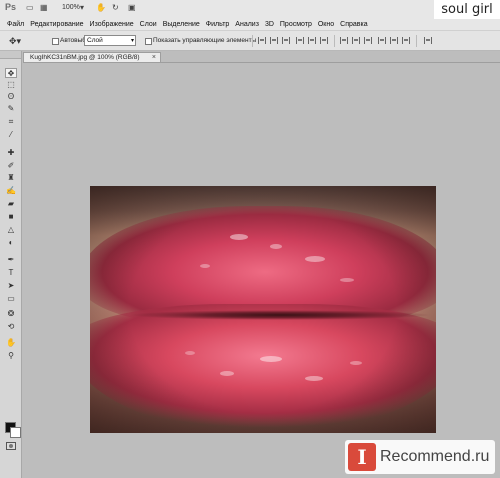  What do you see at coordinates (11, 85) in the screenshot?
I see `marquee-tool-icon: ⬚` at bounding box center [11, 85].